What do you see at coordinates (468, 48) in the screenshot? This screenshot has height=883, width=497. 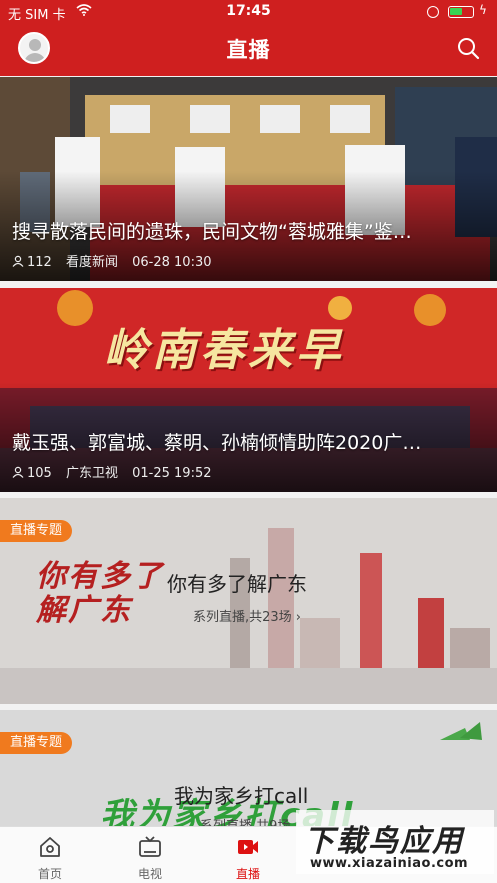 I see `search-icon` at bounding box center [468, 48].